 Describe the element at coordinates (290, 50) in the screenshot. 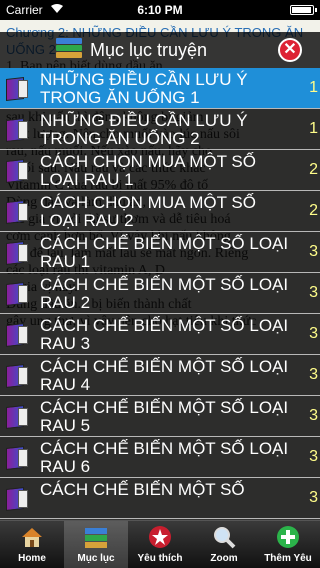

I see `close-button: ✕` at that location.